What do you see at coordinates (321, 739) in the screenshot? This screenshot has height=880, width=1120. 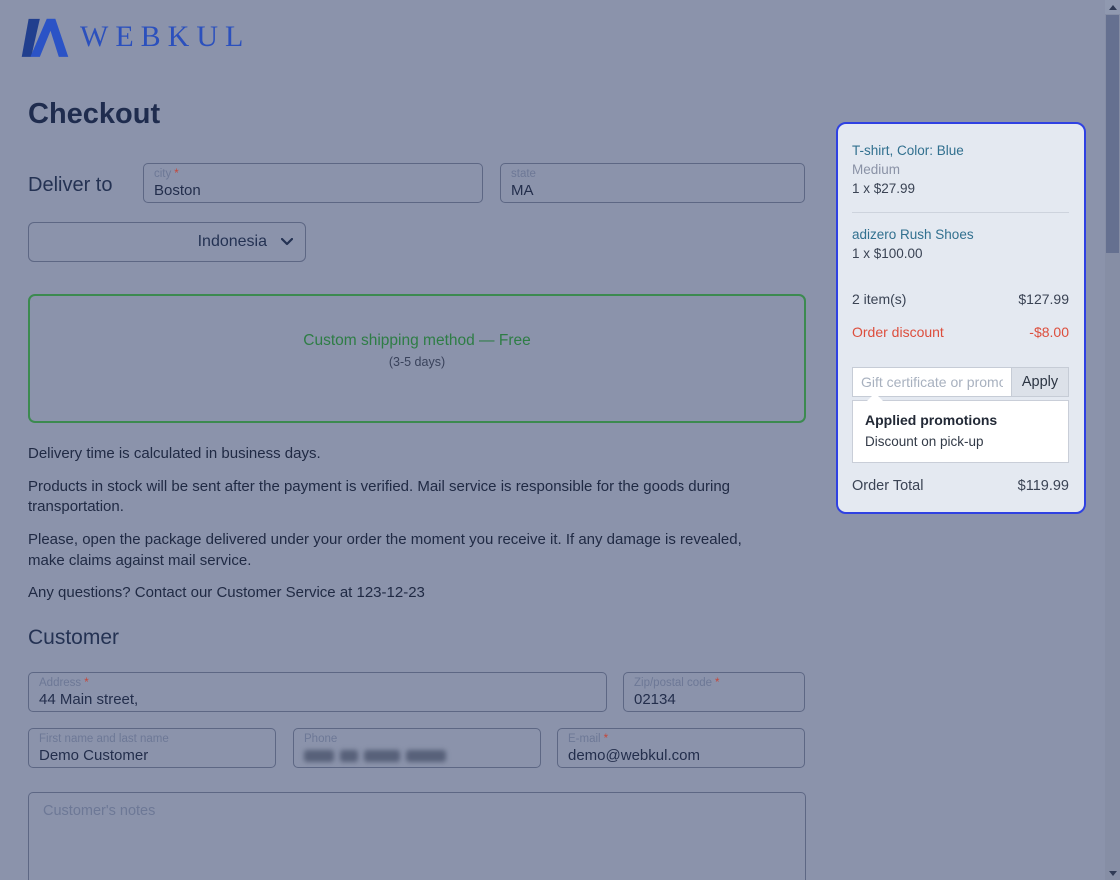 I see `phone-label: Phone` at bounding box center [321, 739].